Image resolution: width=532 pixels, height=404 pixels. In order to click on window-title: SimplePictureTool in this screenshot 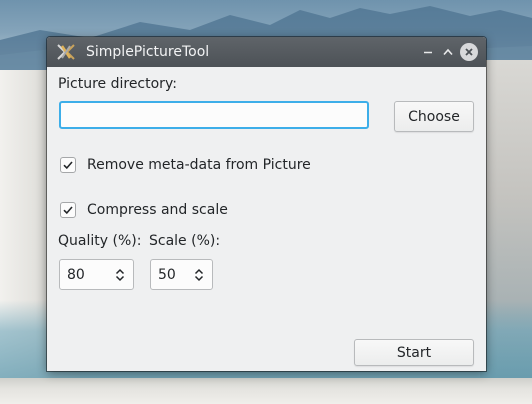, I will do `click(148, 52)`.